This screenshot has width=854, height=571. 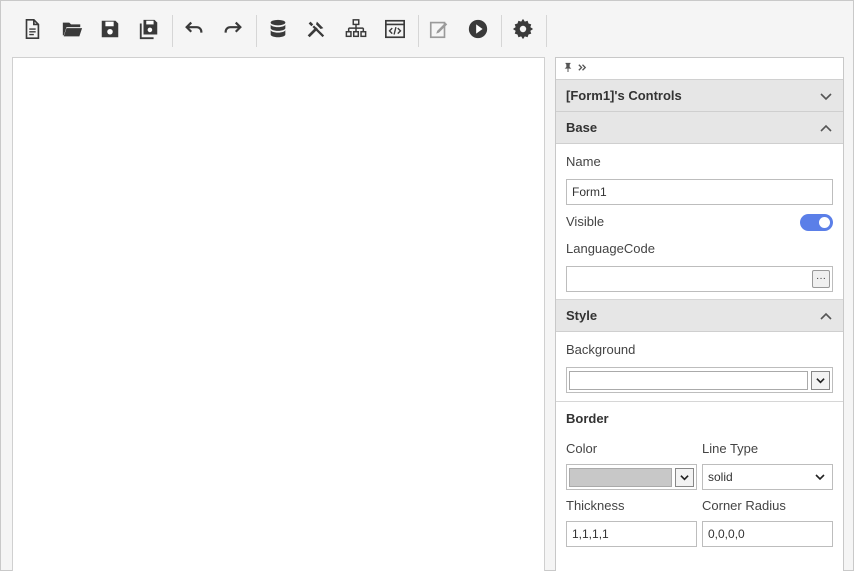 I want to click on language-code-input: ···, so click(x=699, y=279).